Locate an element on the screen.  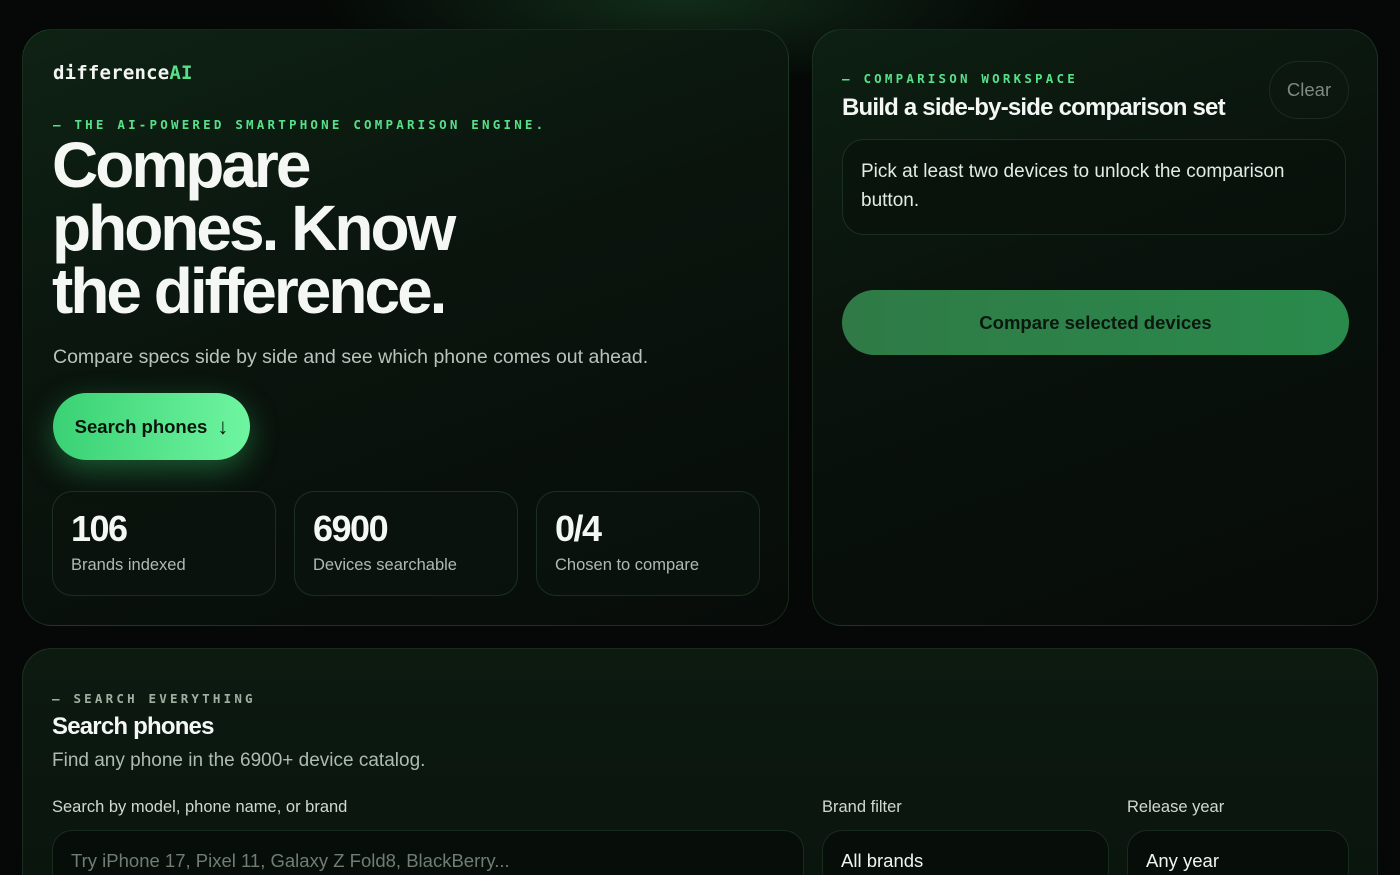
logo-suffix: AI is located at coordinates (181, 73).